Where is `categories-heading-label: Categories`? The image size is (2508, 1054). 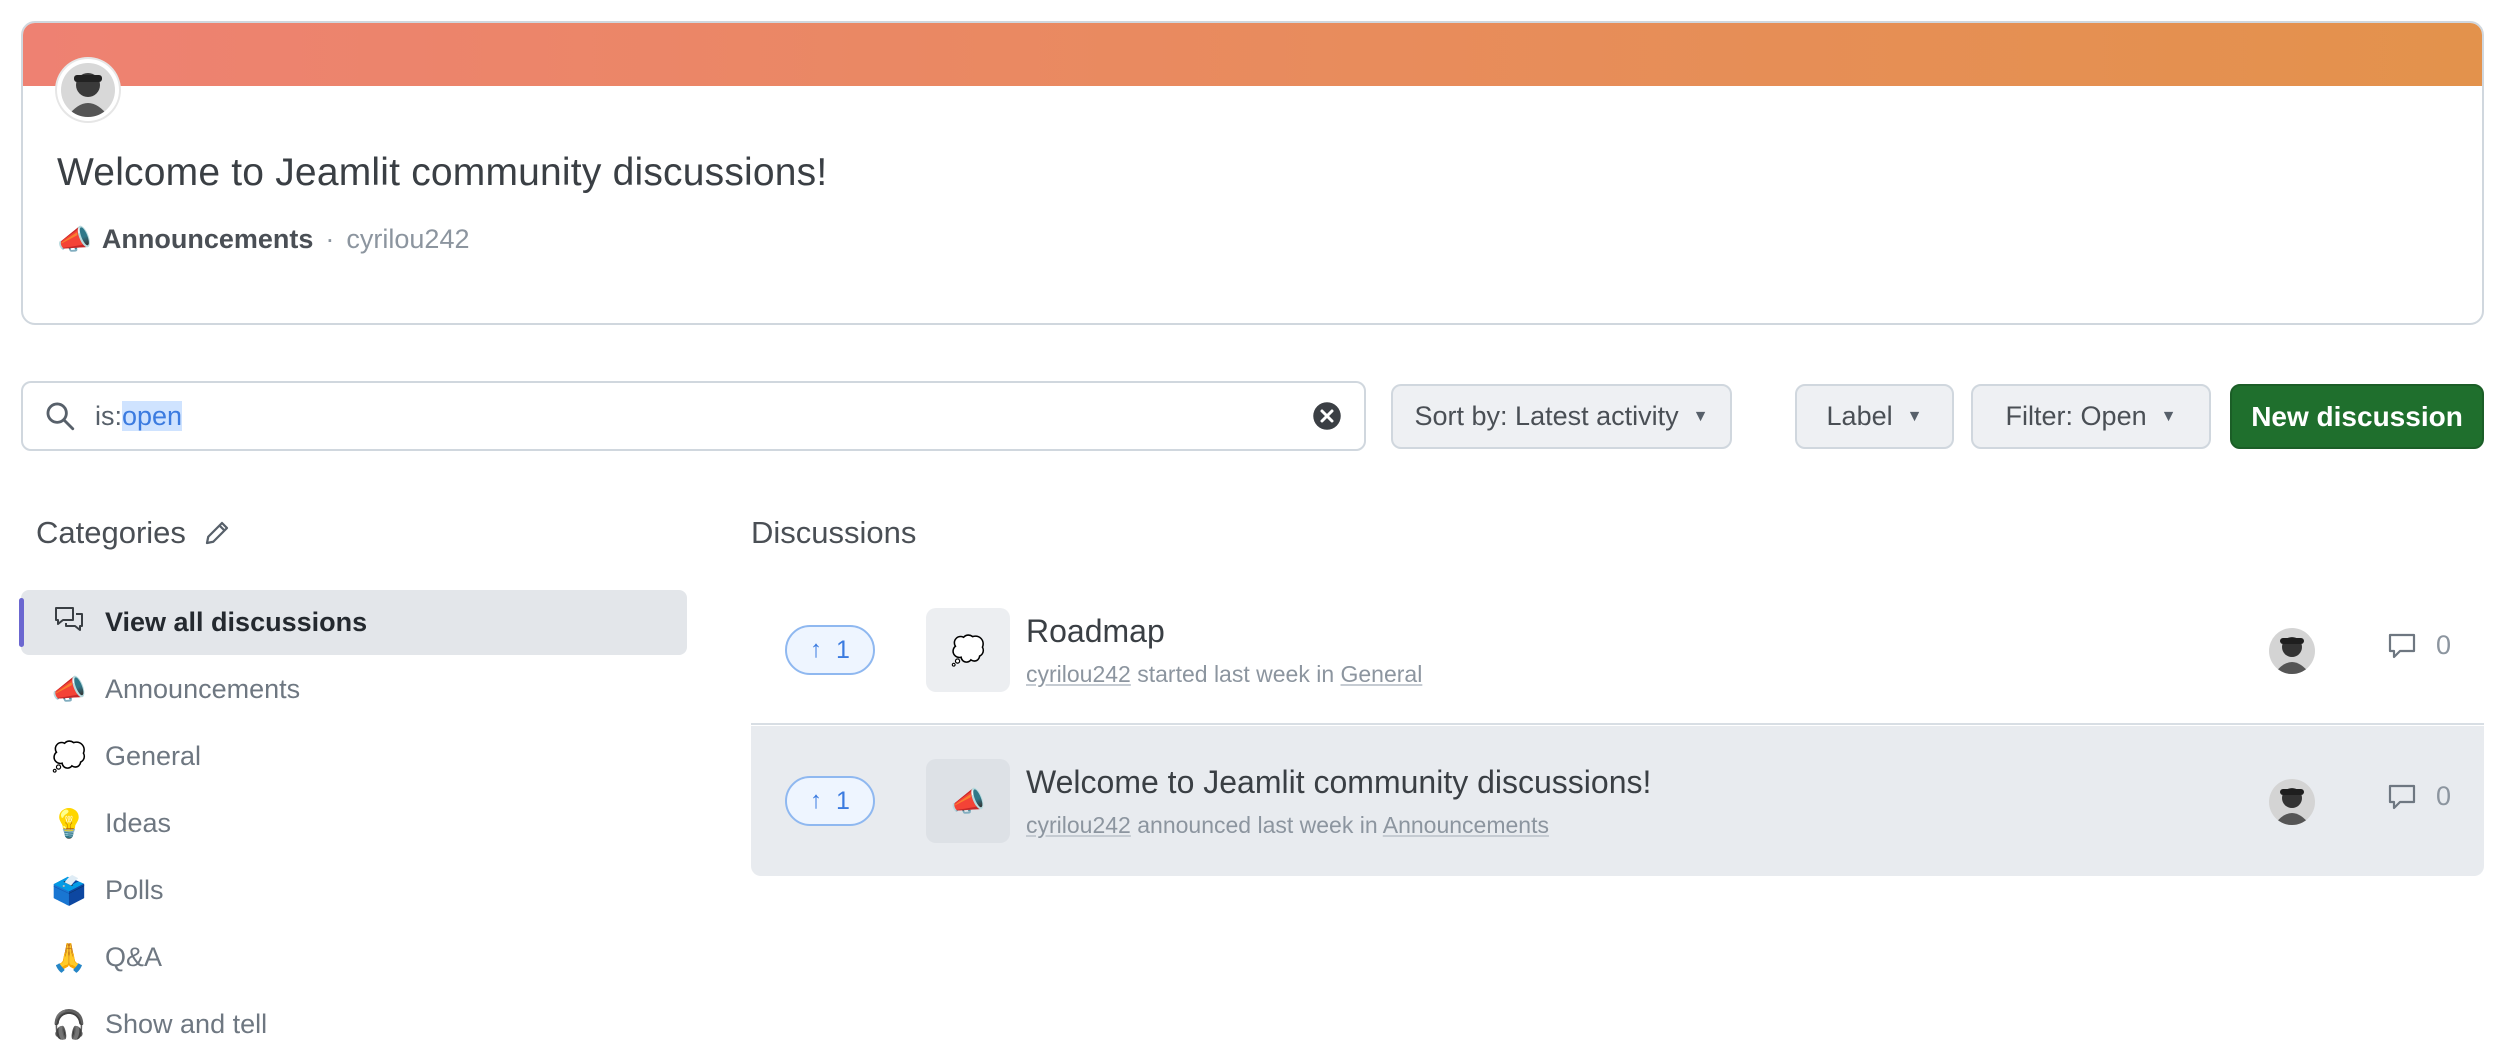 categories-heading-label: Categories is located at coordinates (111, 532).